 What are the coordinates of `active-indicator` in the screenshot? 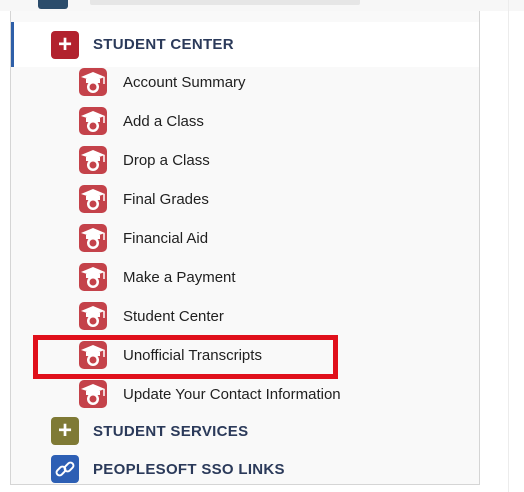 It's located at (12, 44).